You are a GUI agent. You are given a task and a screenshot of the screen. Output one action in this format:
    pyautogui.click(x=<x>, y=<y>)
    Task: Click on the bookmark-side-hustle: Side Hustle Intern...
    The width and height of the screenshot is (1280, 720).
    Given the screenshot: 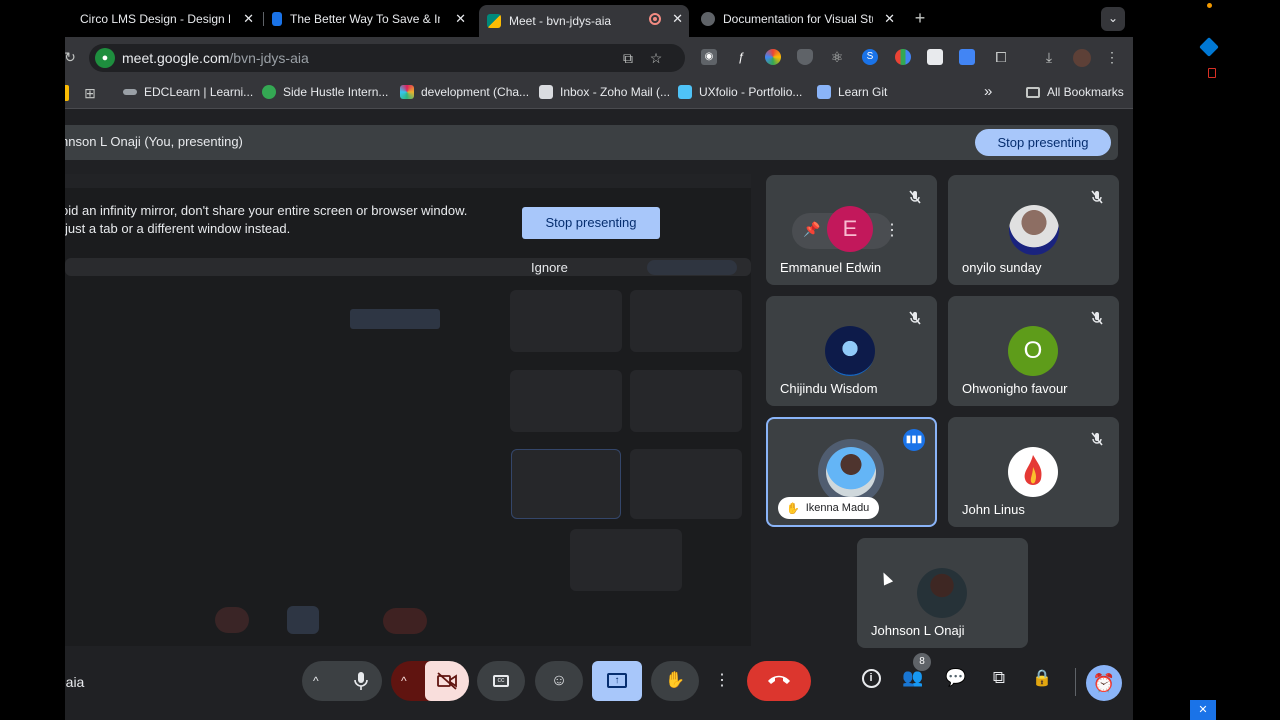 What is the action you would take?
    pyautogui.click(x=325, y=92)
    